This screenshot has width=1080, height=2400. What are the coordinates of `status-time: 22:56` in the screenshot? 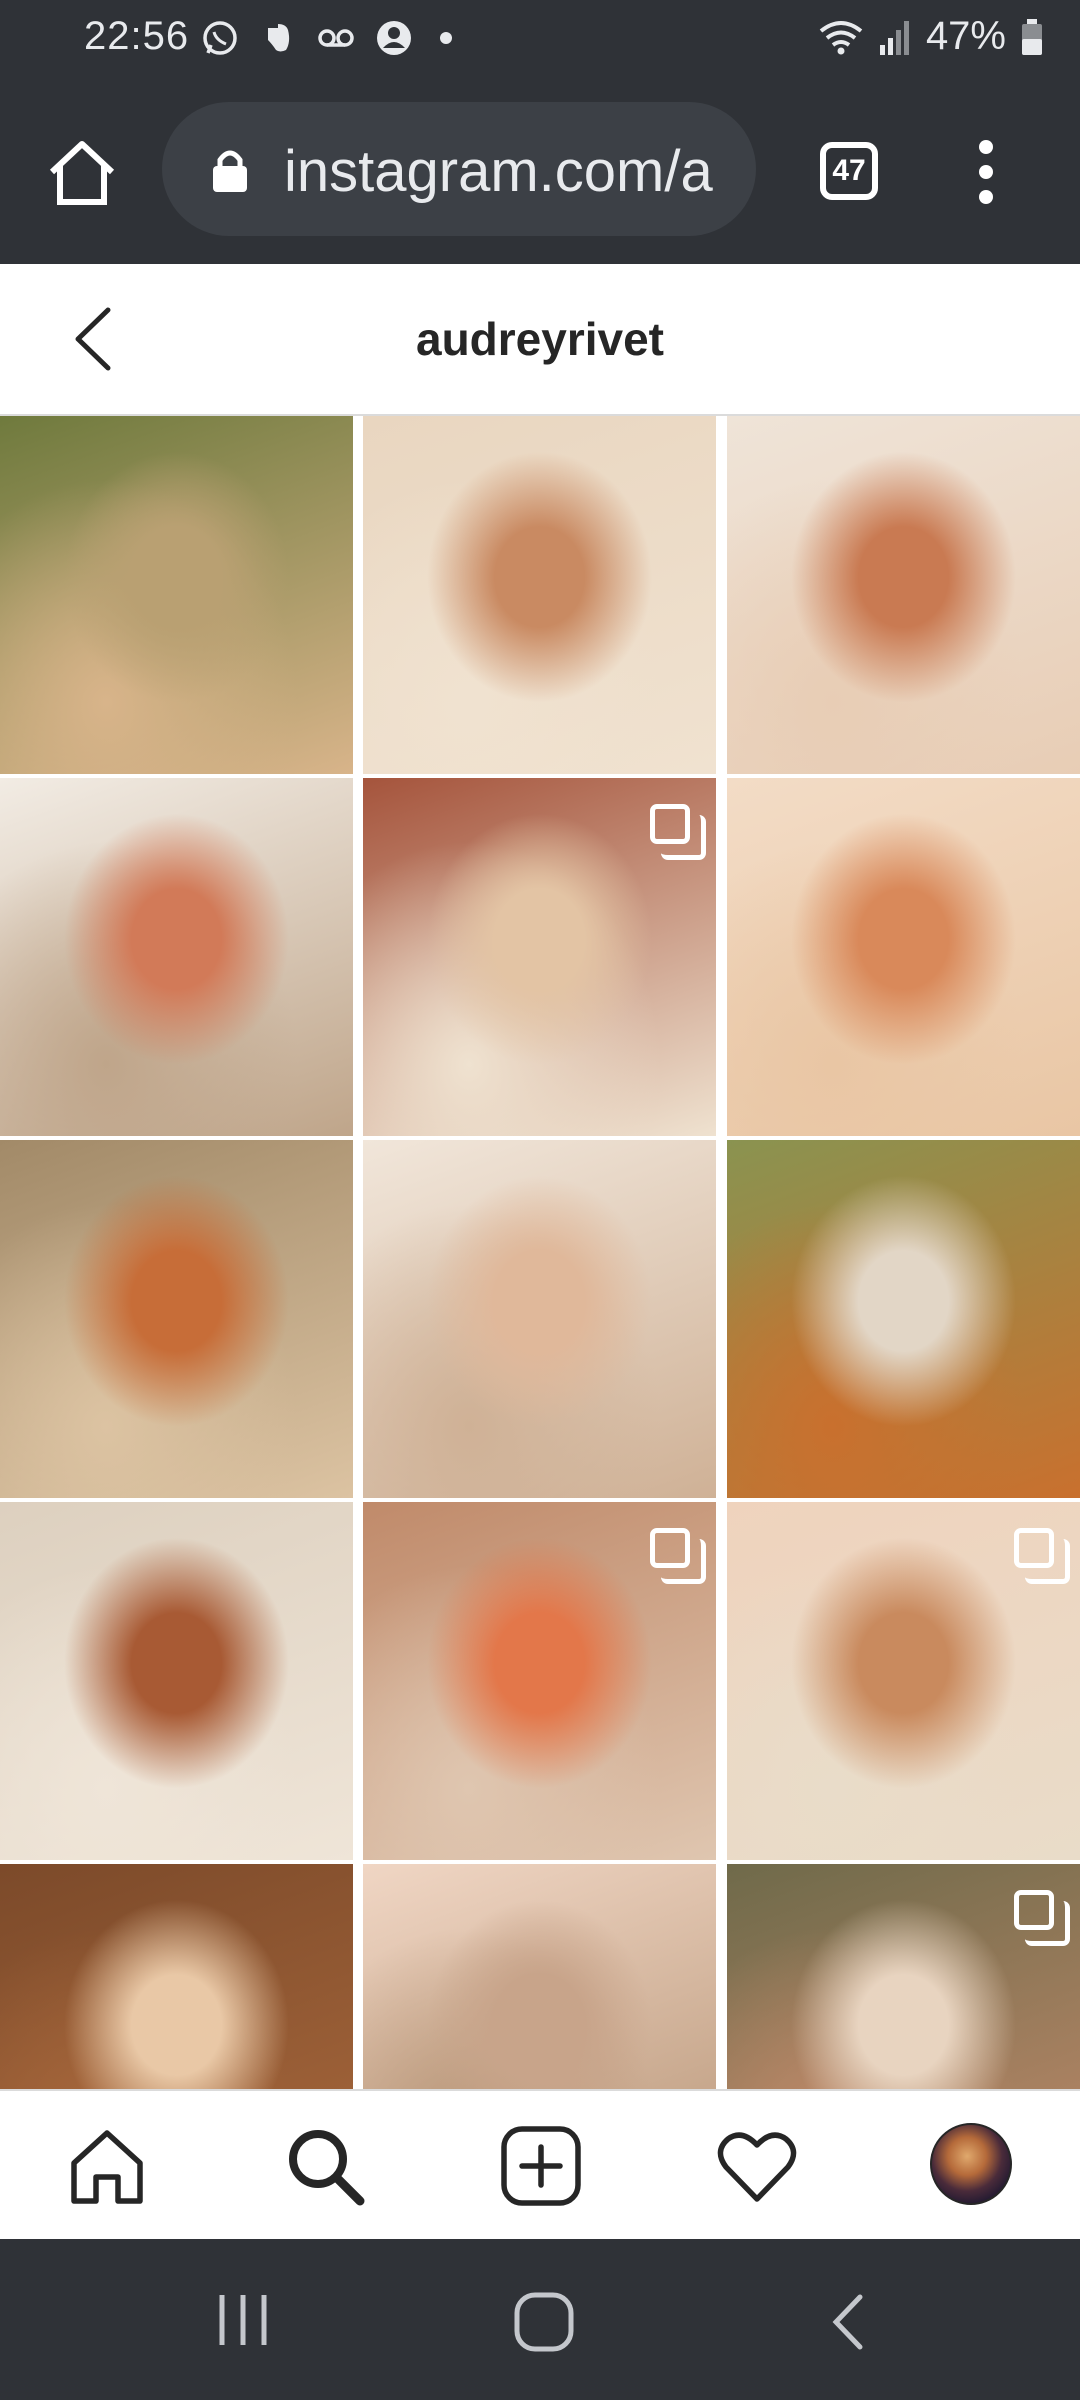 It's located at (137, 36).